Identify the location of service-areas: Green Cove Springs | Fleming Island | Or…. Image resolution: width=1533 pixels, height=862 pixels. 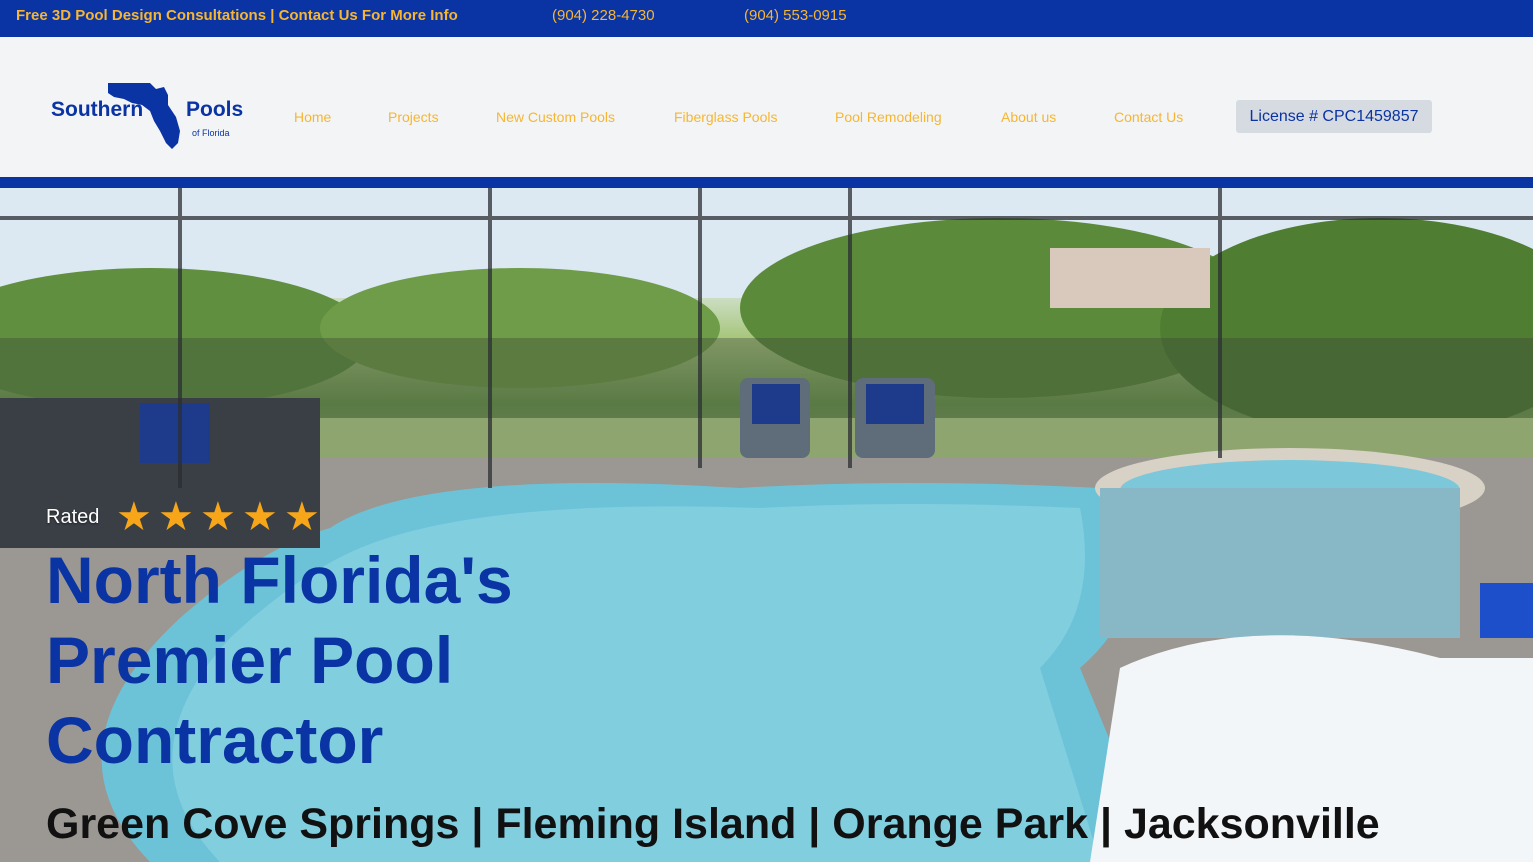
(713, 824).